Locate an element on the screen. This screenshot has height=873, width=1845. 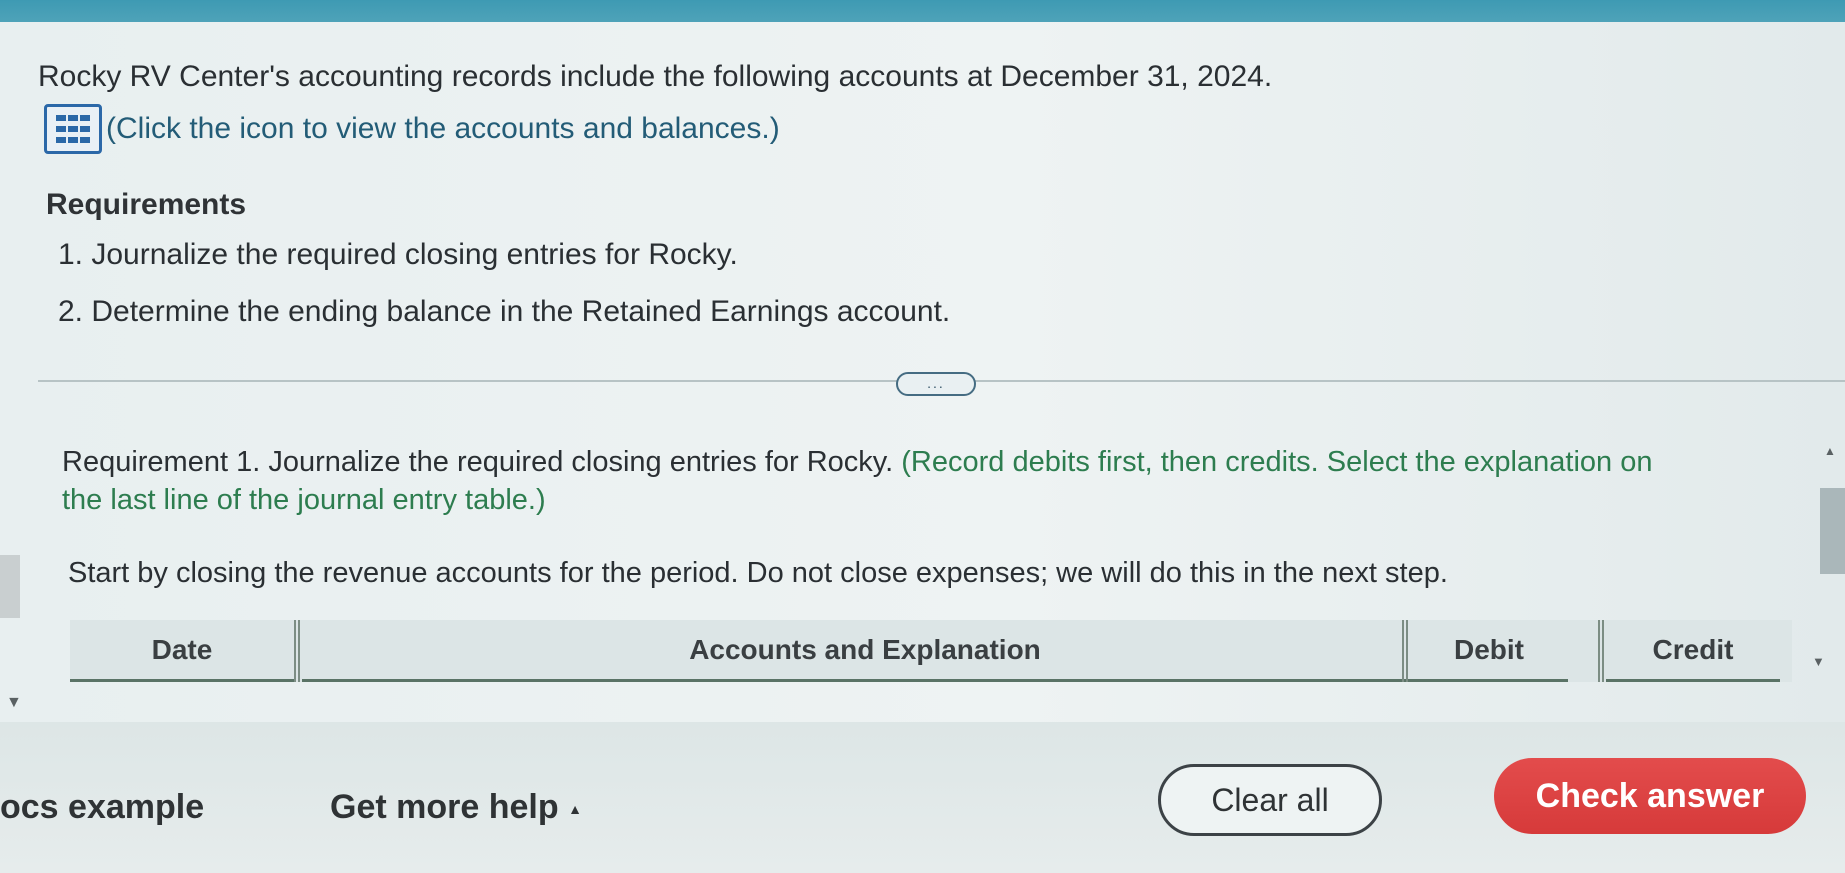
column-header-credit: Credit is located at coordinates (1693, 651).